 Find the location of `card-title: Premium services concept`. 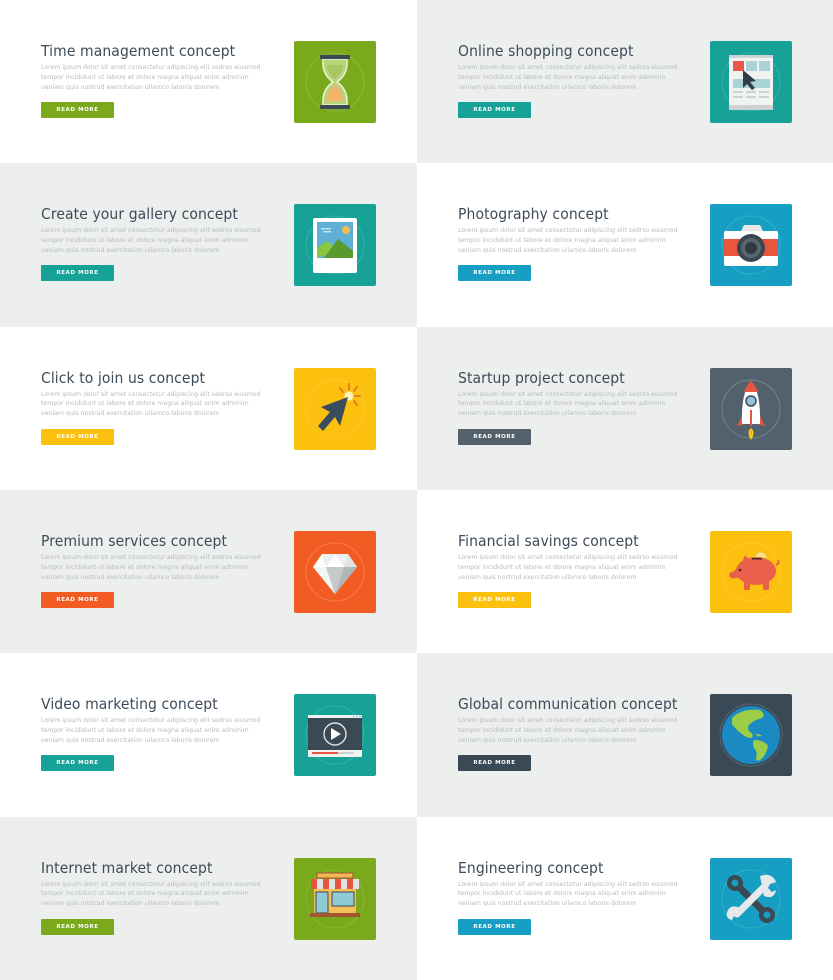

card-title: Premium services concept is located at coordinates (134, 540).